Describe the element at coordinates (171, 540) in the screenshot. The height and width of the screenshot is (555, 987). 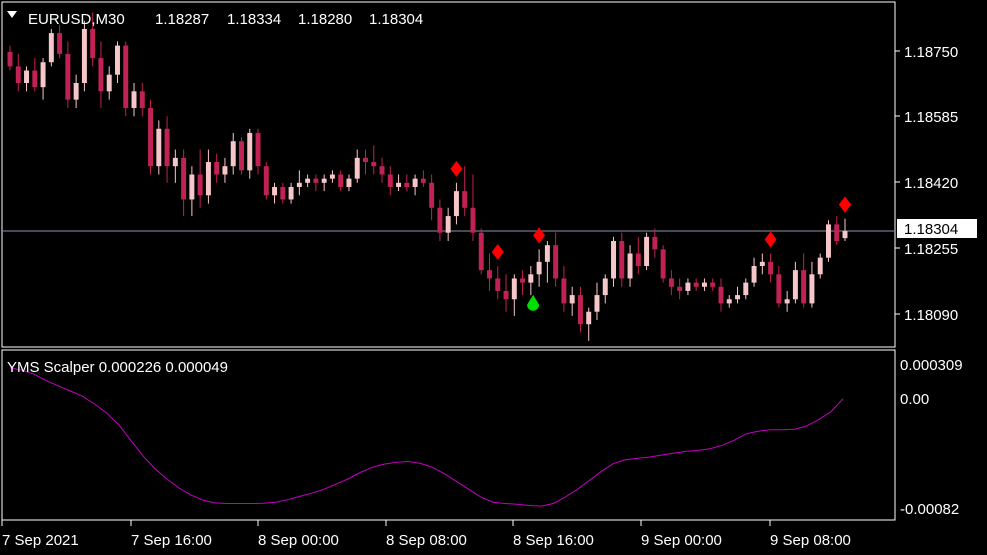
I see `time-tick: 7 Sep 16:00` at that location.